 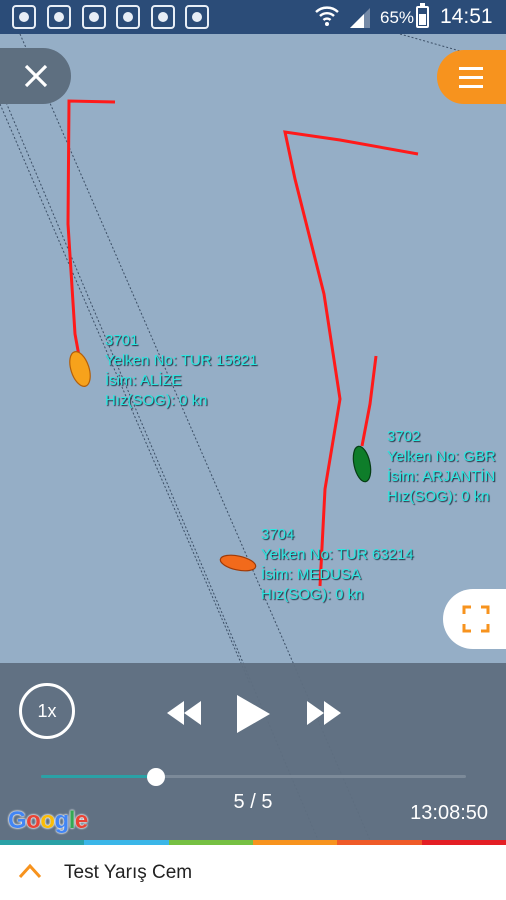 What do you see at coordinates (17, 820) in the screenshot?
I see `google-logo-letter: G` at bounding box center [17, 820].